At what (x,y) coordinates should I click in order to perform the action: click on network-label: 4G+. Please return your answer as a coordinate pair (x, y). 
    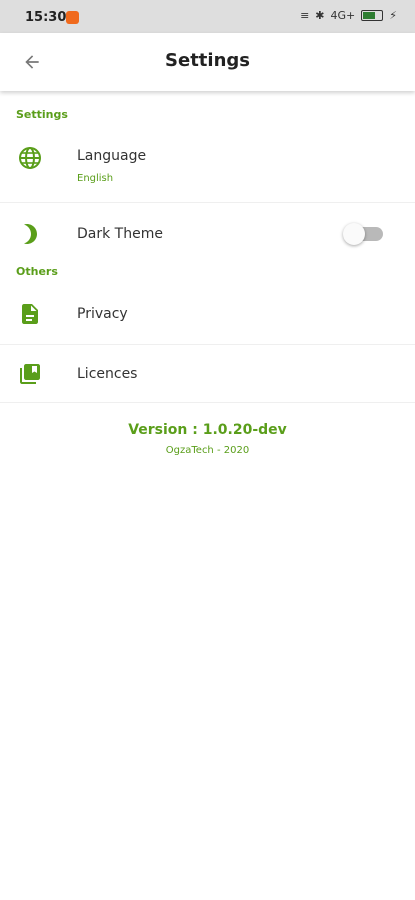
    Looking at the image, I should click on (343, 15).